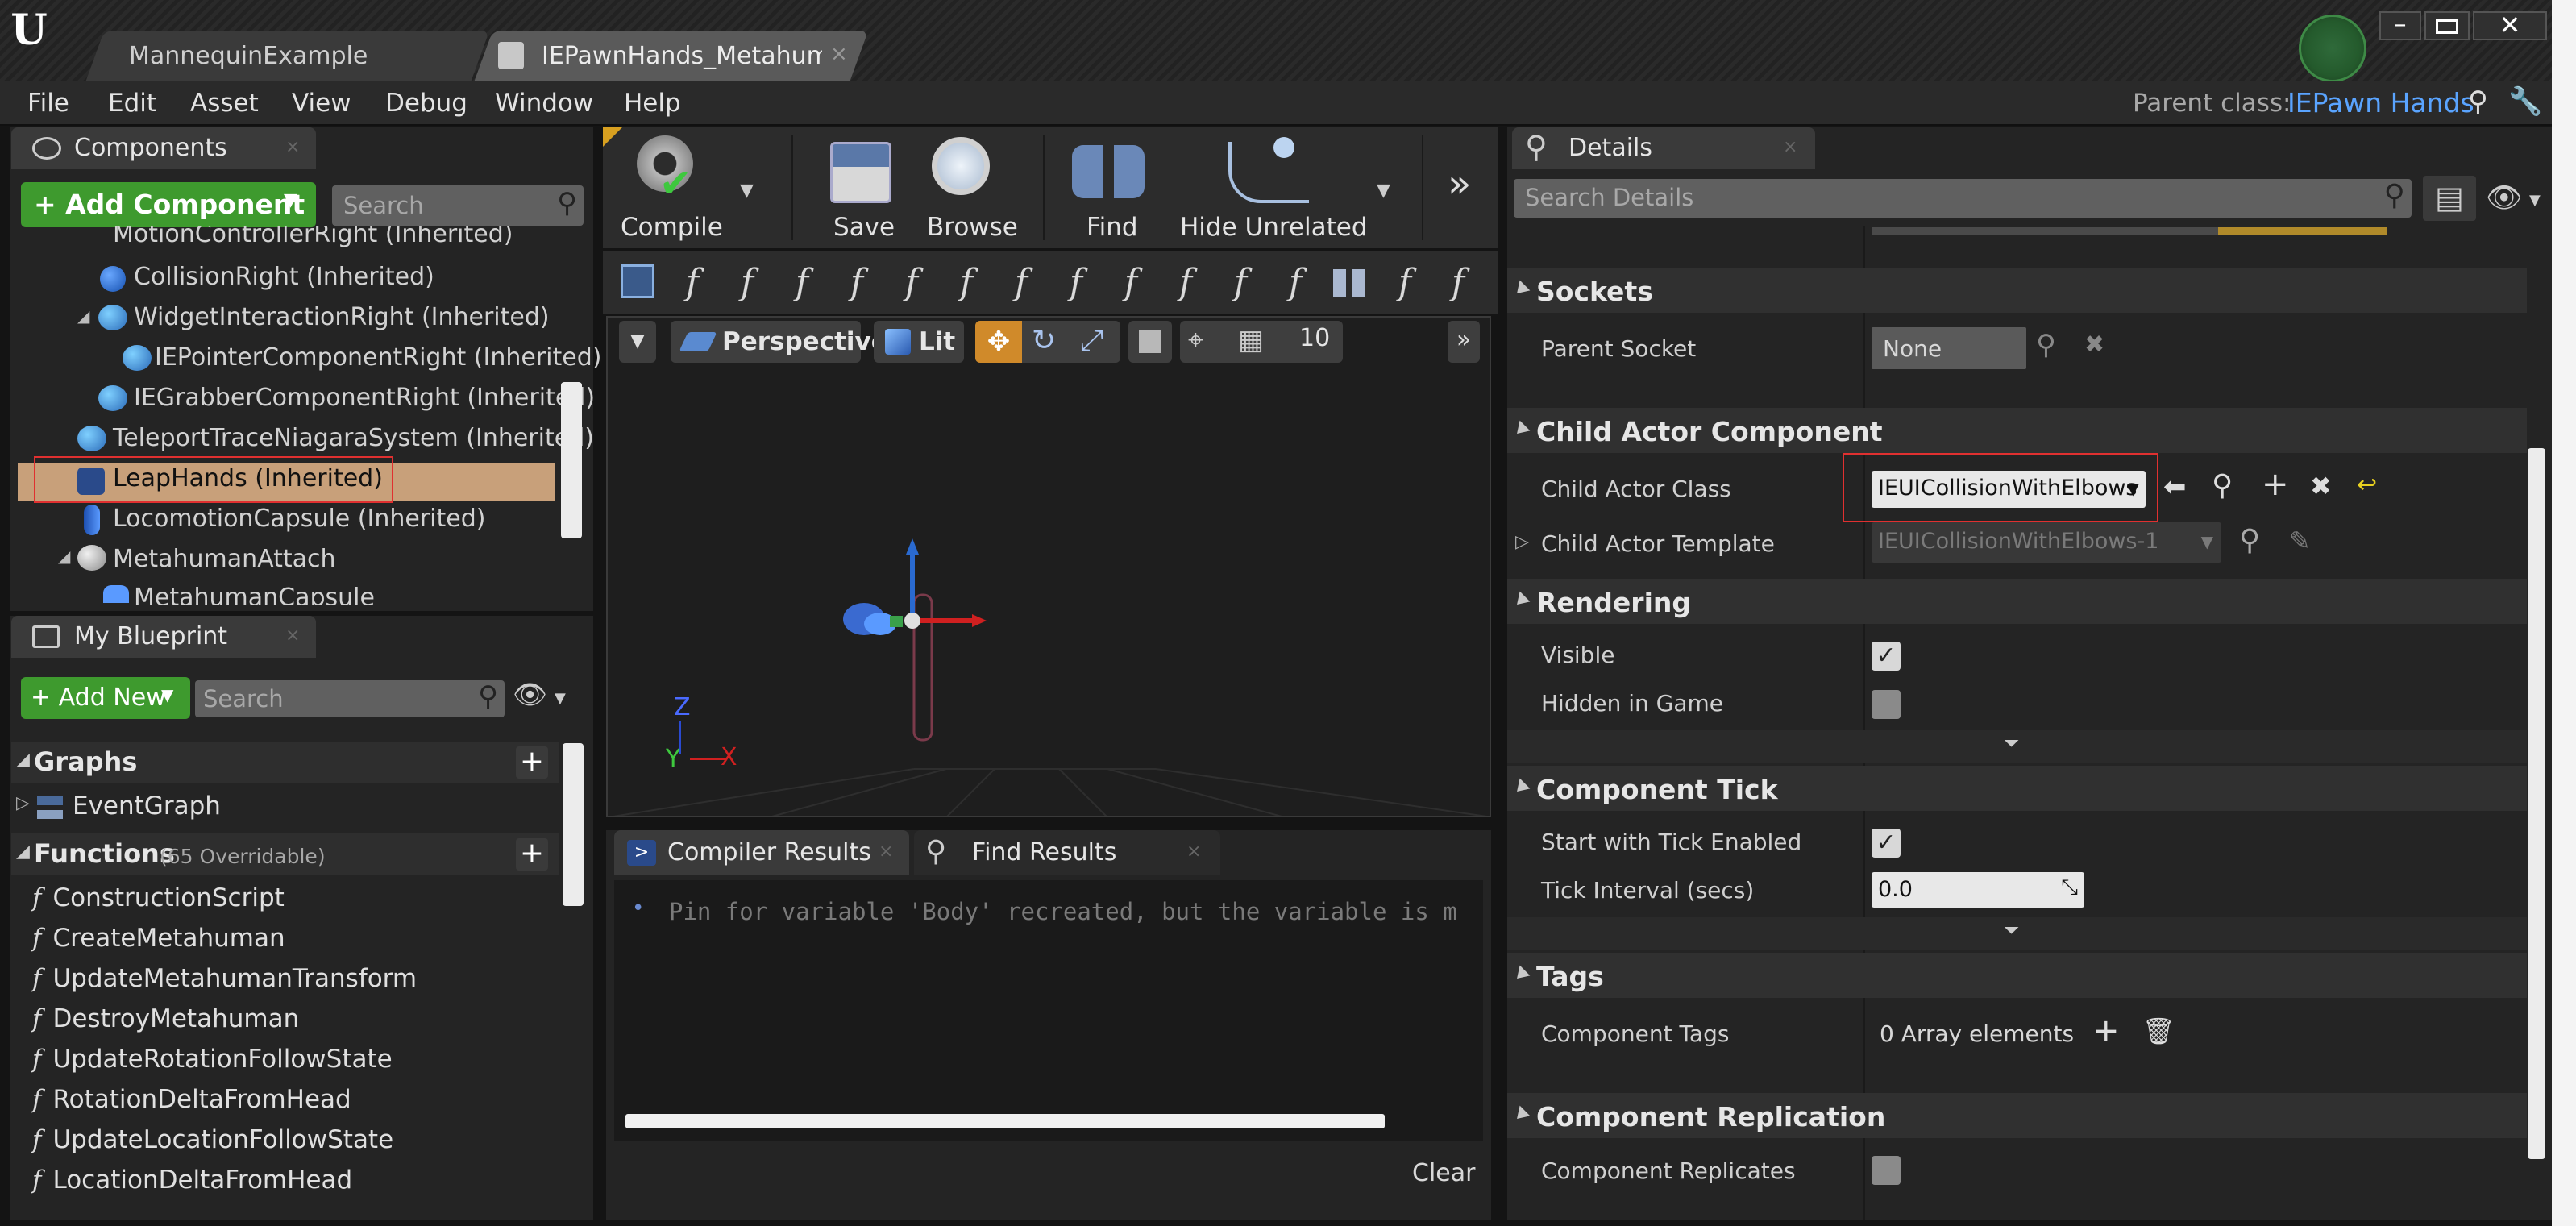 Image resolution: width=2576 pixels, height=1226 pixels. What do you see at coordinates (2275, 485) in the screenshot?
I see `add-class-icon: +` at bounding box center [2275, 485].